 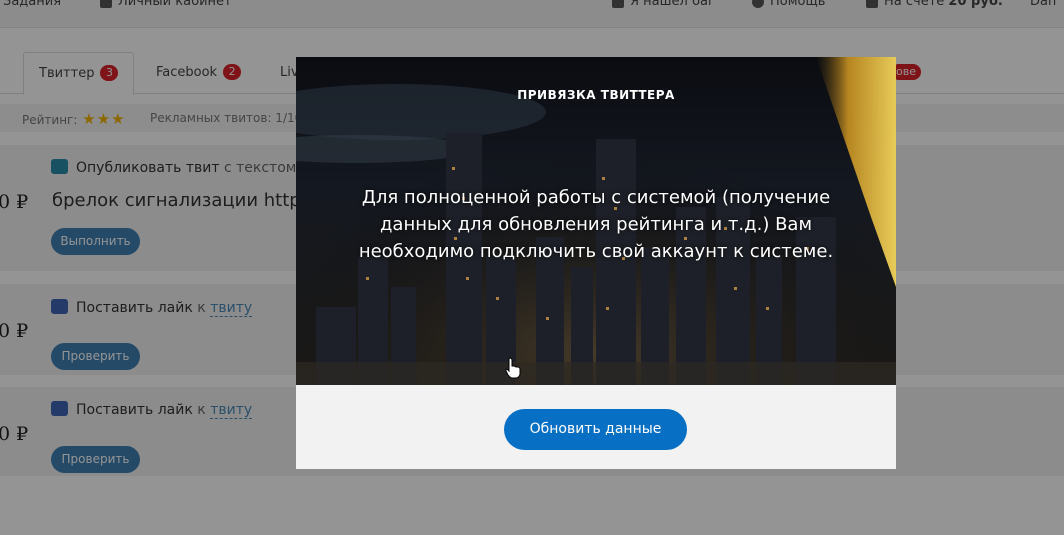 I want to click on modal-title: ПРИВЯЗКА ТВИТТЕРА, so click(x=596, y=95).